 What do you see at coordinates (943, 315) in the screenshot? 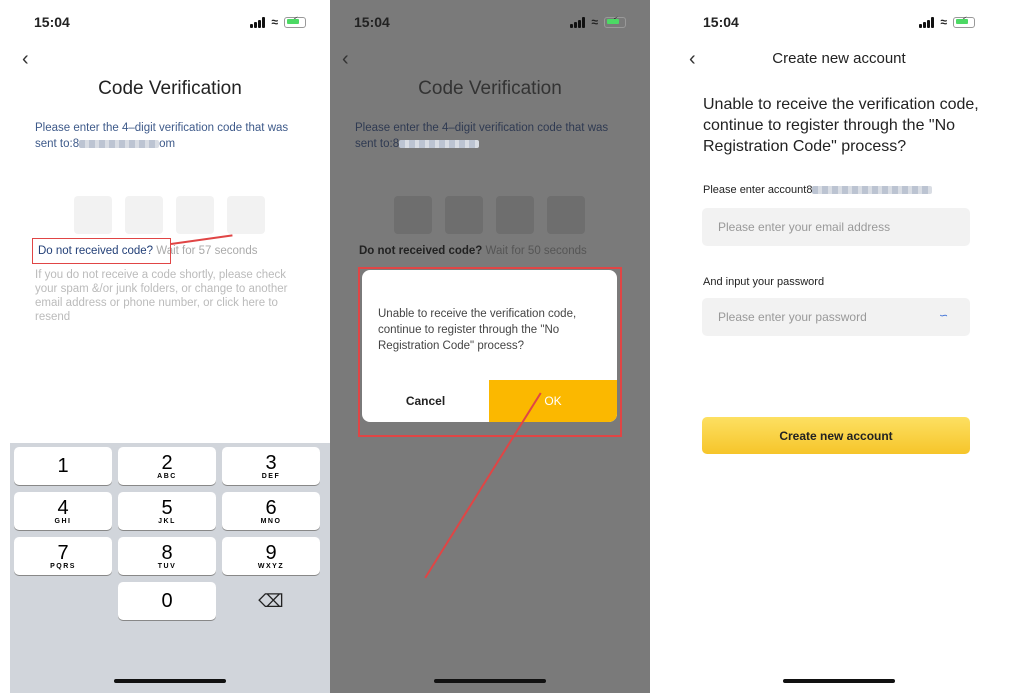
I see `eye-closed-icon: ∽` at bounding box center [943, 315].